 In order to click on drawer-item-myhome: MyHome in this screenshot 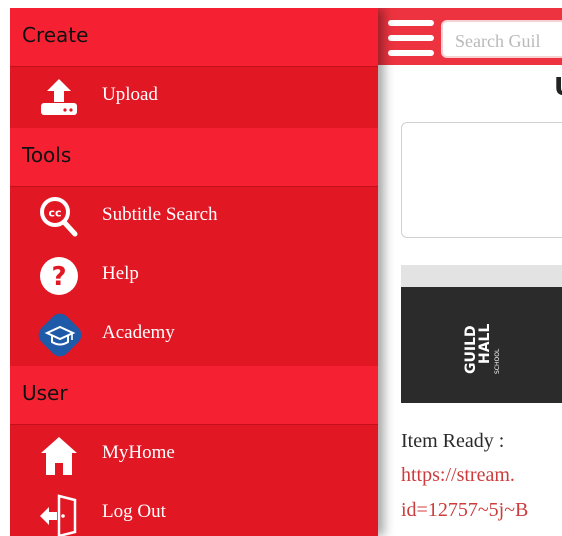, I will do `click(194, 454)`.